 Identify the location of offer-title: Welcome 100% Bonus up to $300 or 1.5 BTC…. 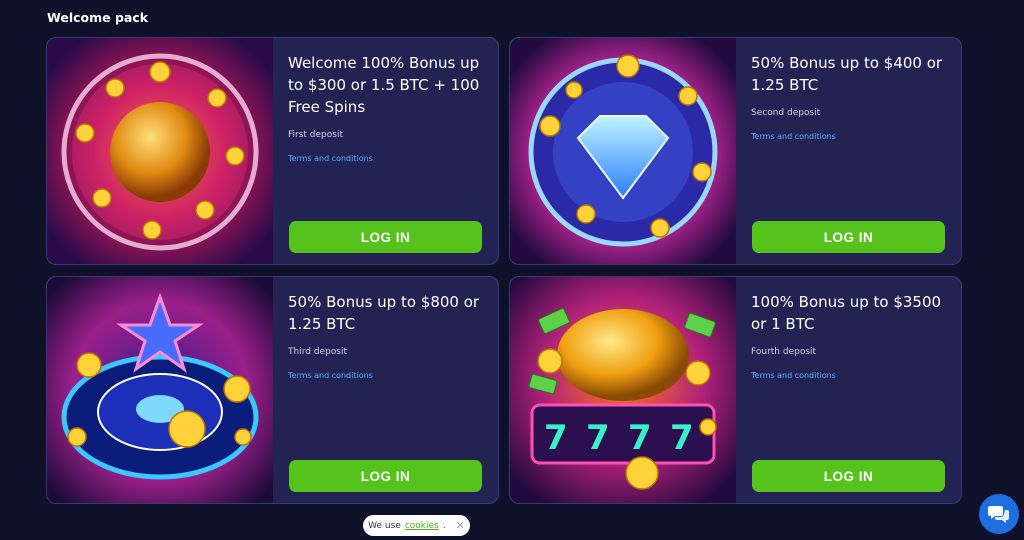
(384, 85).